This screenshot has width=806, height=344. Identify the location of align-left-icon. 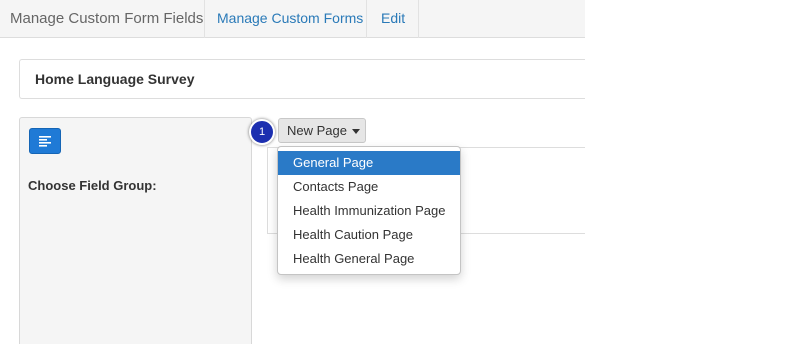
(45, 141).